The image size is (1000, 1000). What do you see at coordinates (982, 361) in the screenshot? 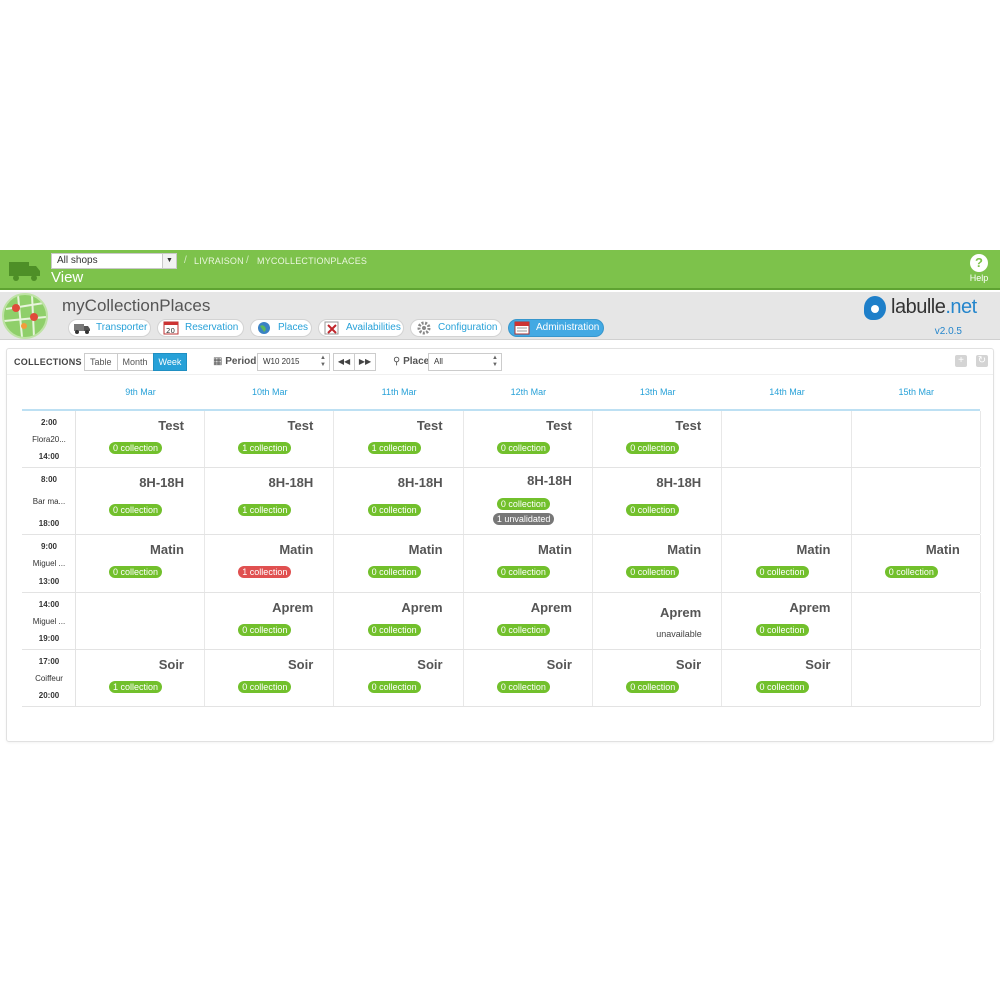
I see `refresh-icon: ↻` at bounding box center [982, 361].